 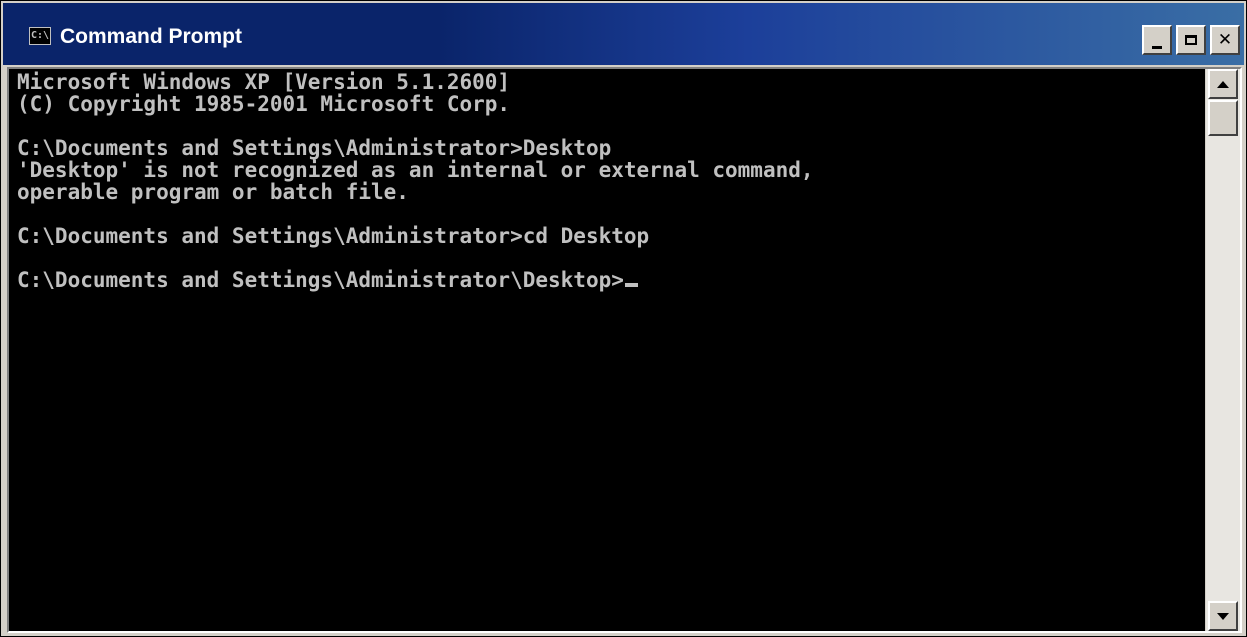 What do you see at coordinates (1223, 118) in the screenshot?
I see `scroll-thumb` at bounding box center [1223, 118].